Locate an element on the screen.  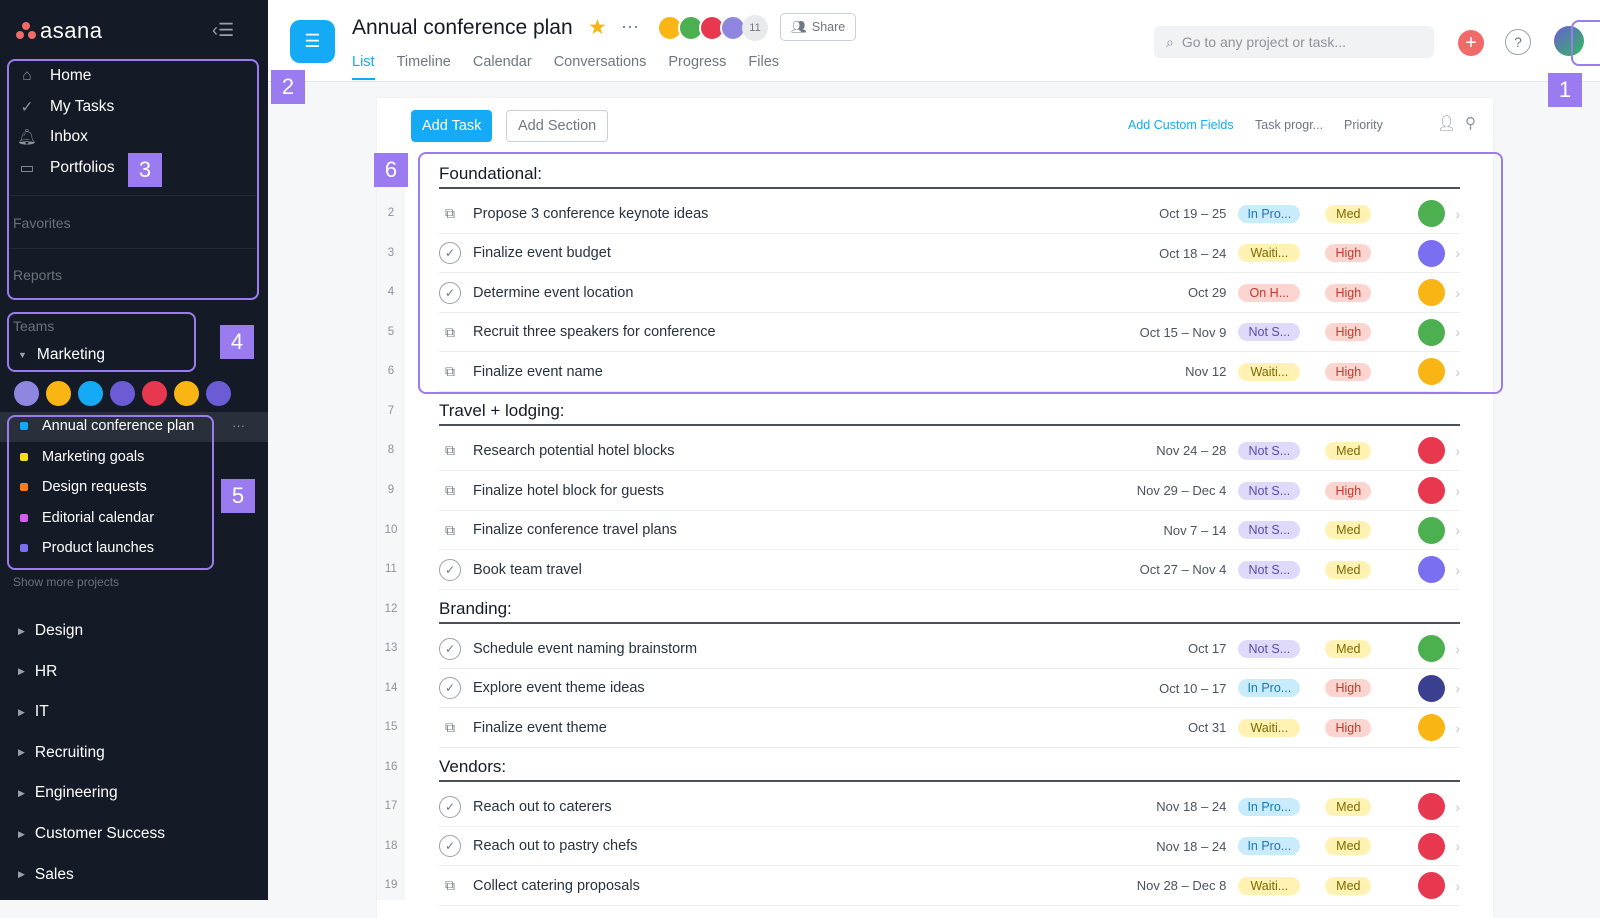
tab-timeline: Timeline is located at coordinates (424, 67).